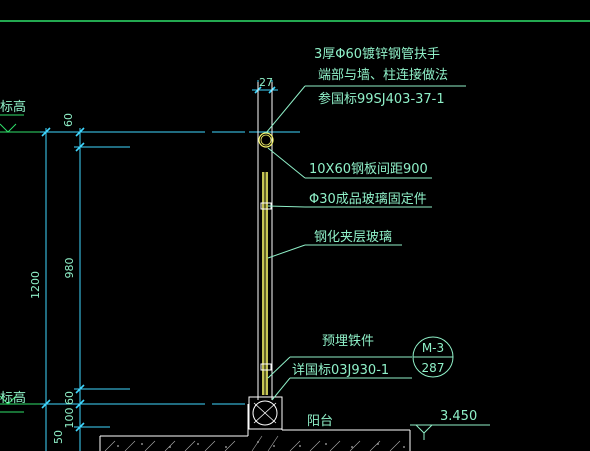  I want to click on annotation-embedded-parts: 预埋铁件, so click(348, 341).